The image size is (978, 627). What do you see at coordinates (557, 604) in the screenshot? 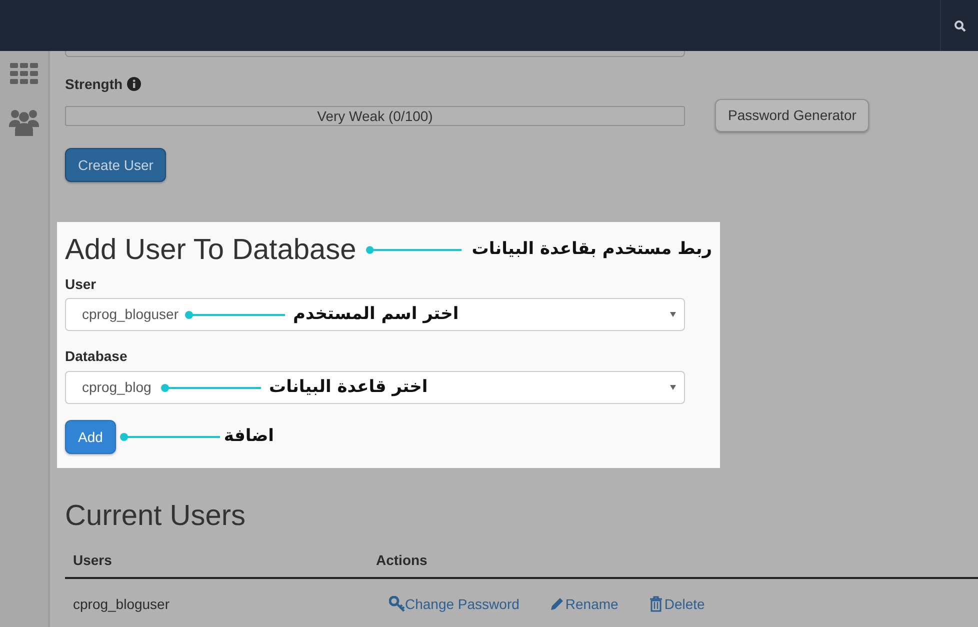
I see `pencil-icon` at bounding box center [557, 604].